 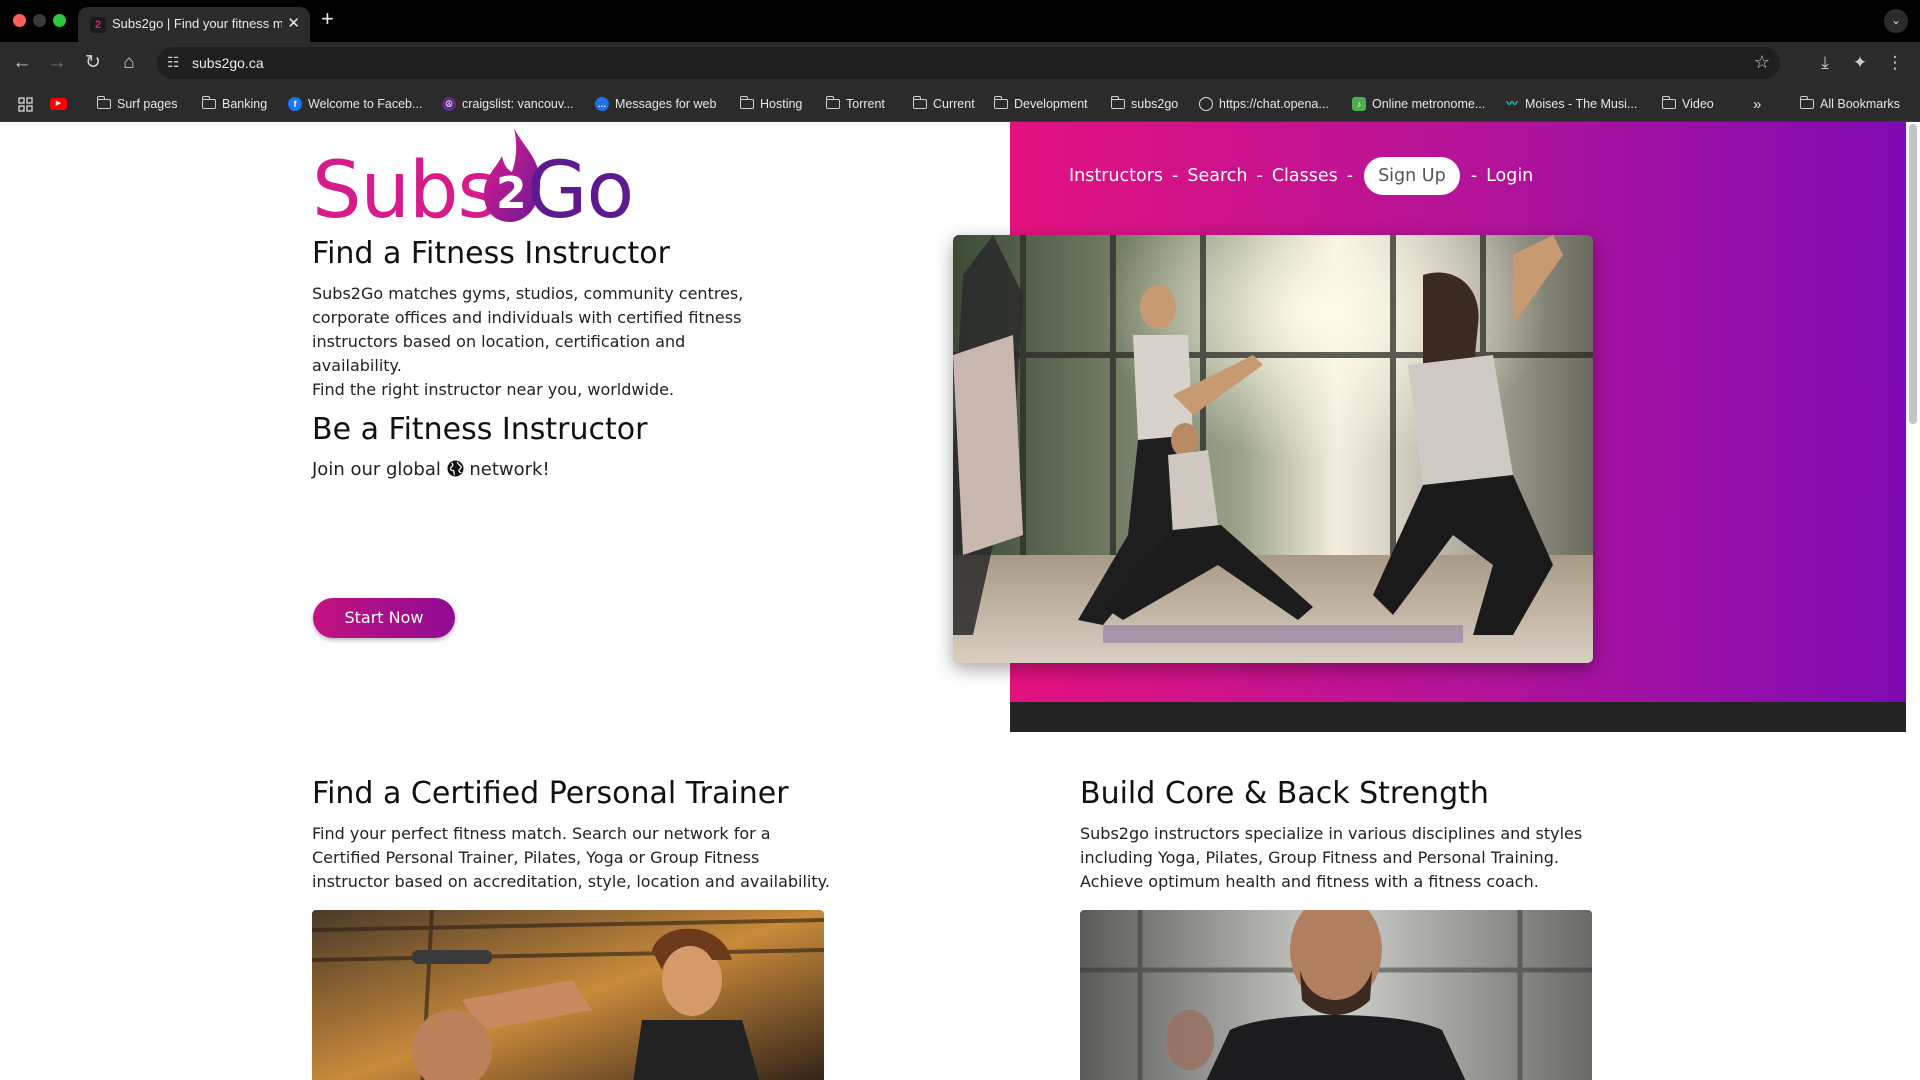 What do you see at coordinates (1762, 62) in the screenshot?
I see `bookmark-star-icon: ☆` at bounding box center [1762, 62].